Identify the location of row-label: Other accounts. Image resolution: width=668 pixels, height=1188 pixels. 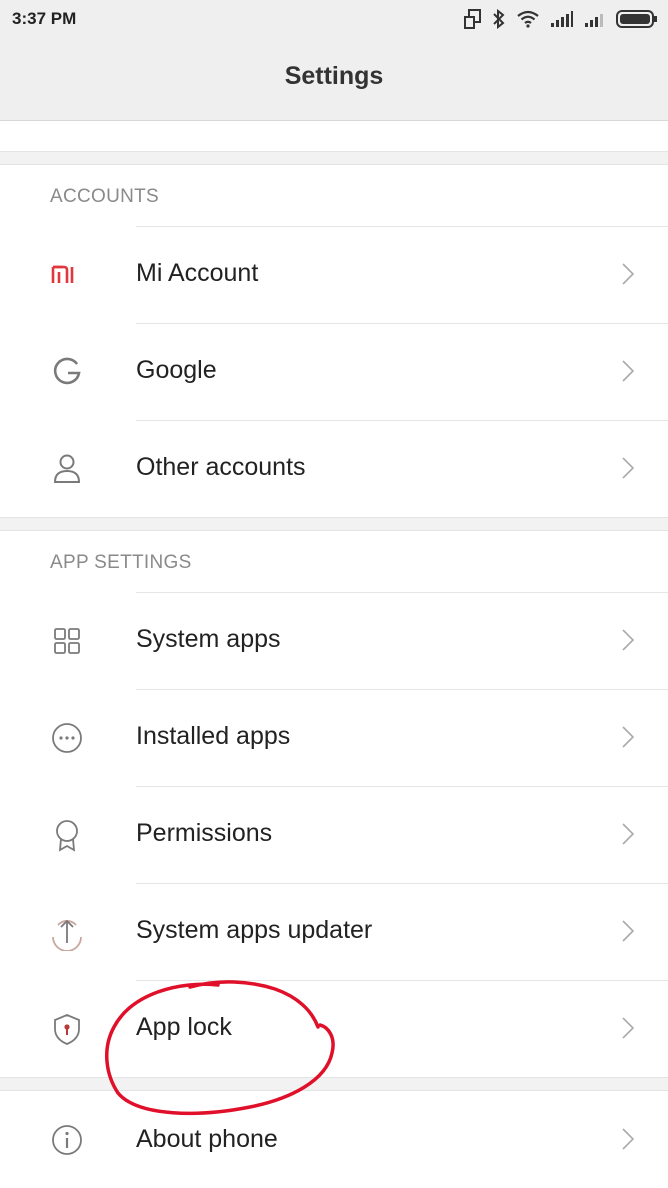
(221, 467).